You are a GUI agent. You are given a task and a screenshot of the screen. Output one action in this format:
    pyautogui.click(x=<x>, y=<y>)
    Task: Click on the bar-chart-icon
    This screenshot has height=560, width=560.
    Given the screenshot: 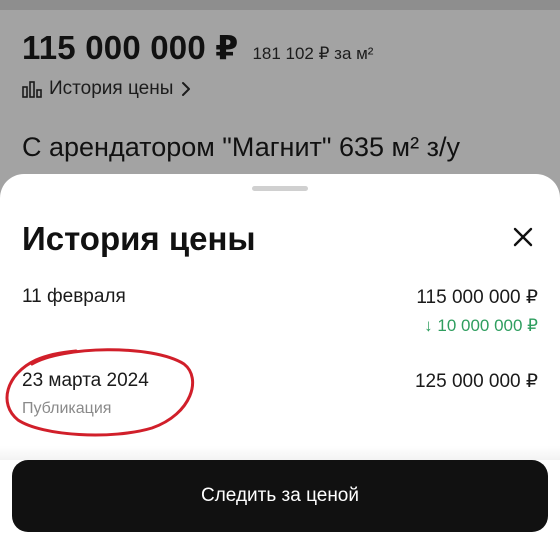 What is the action you would take?
    pyautogui.click(x=32, y=89)
    